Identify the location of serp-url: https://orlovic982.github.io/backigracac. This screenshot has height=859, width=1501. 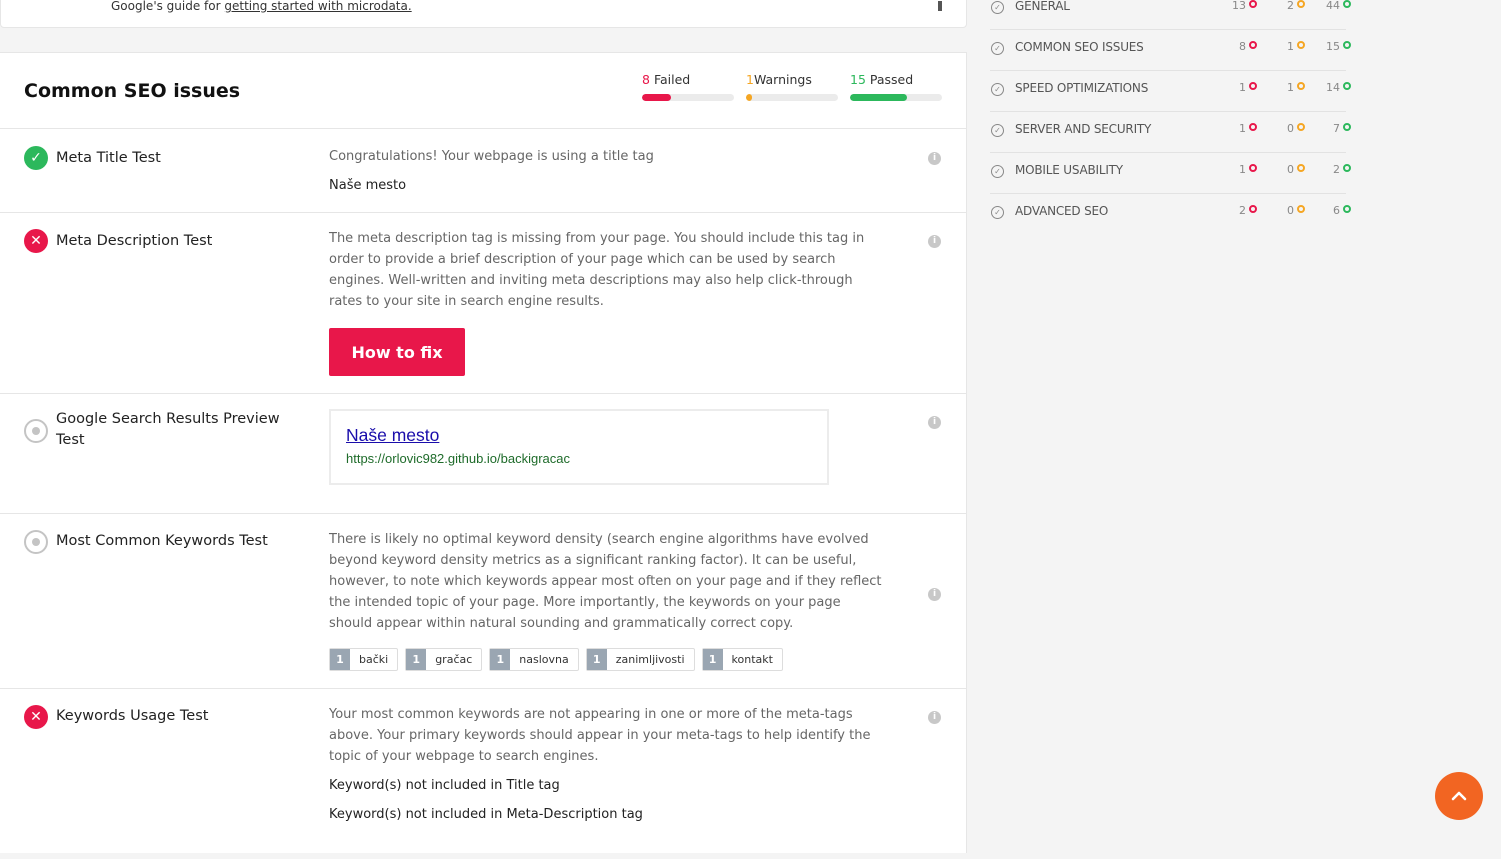
(458, 458).